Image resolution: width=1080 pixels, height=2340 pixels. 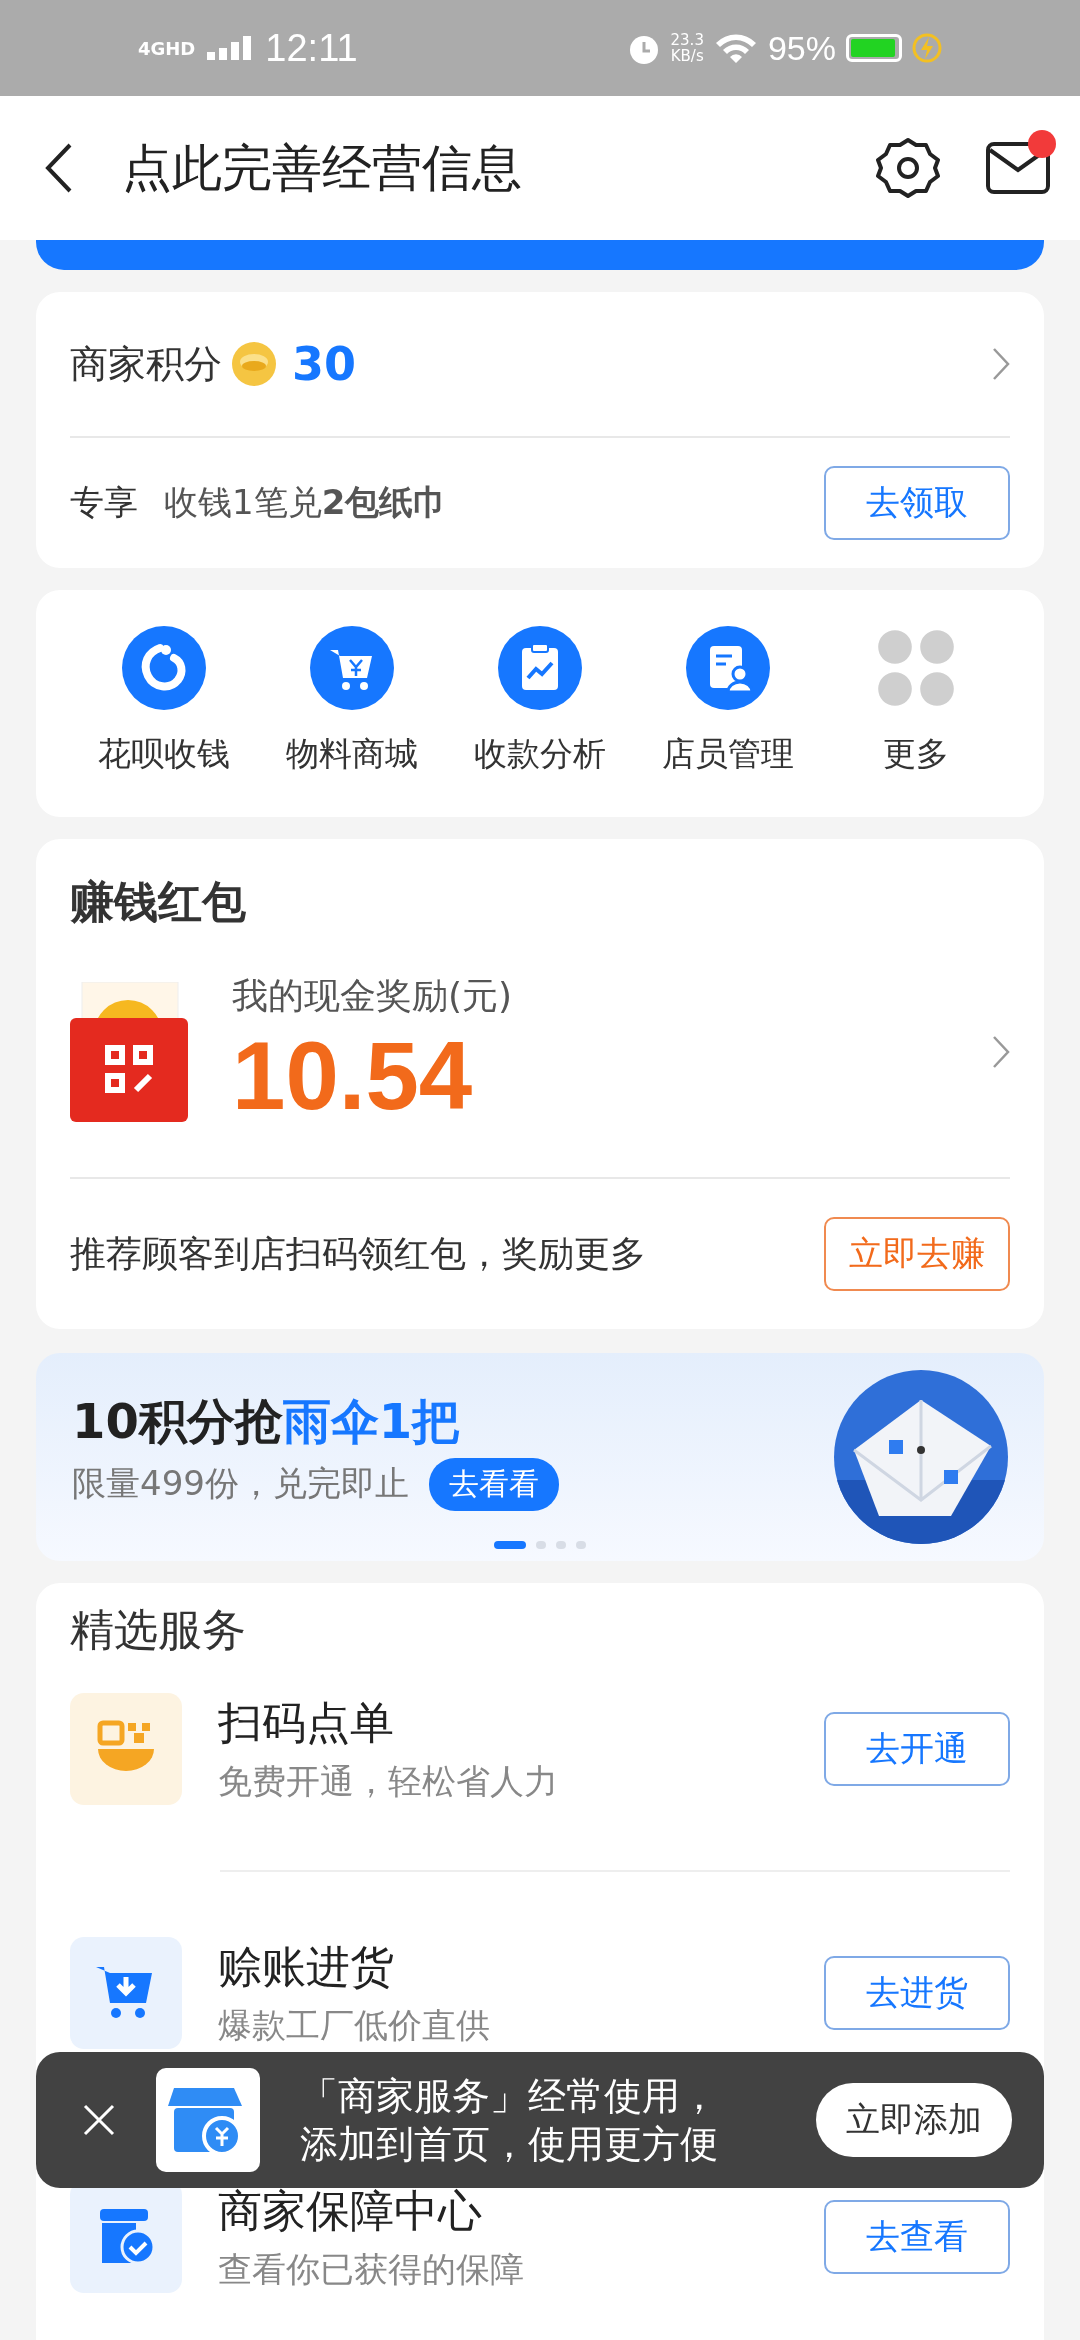 What do you see at coordinates (354, 2025) in the screenshot?
I see `service-description: 爆款工厂低价直供` at bounding box center [354, 2025].